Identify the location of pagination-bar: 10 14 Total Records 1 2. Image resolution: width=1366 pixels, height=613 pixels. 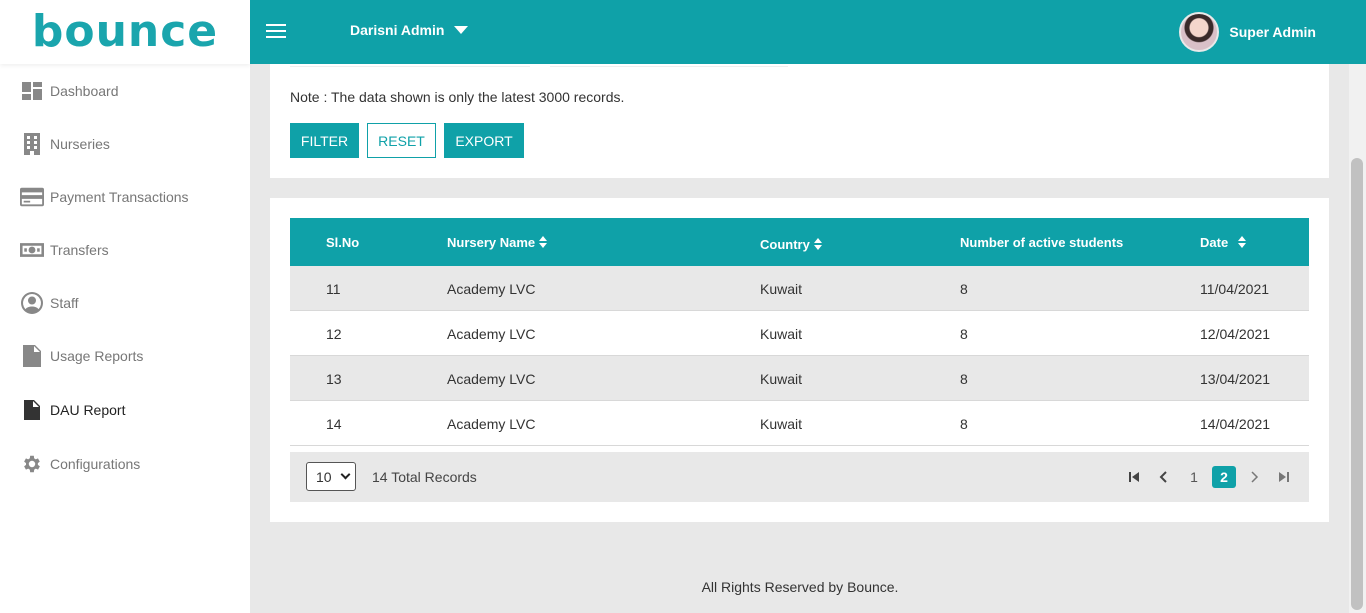
(799, 477).